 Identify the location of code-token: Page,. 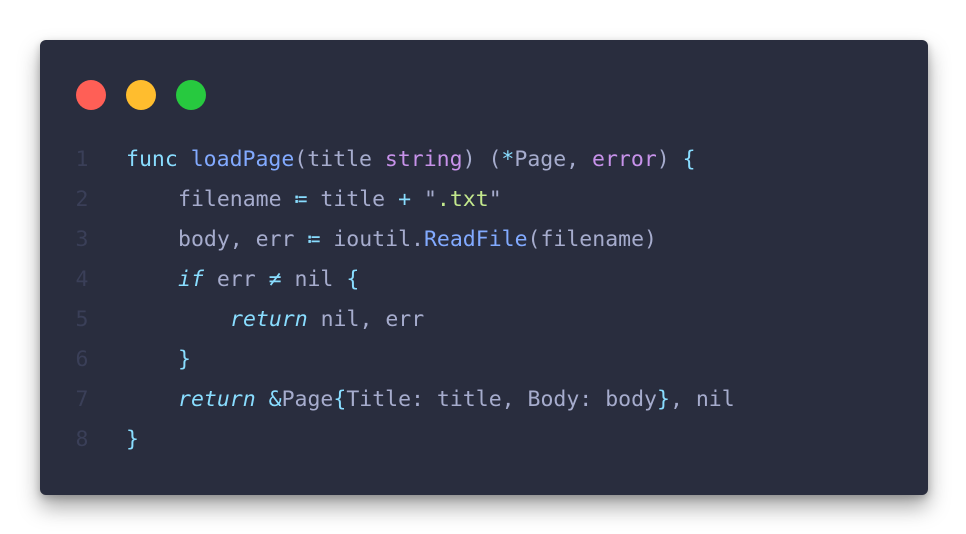
(553, 159).